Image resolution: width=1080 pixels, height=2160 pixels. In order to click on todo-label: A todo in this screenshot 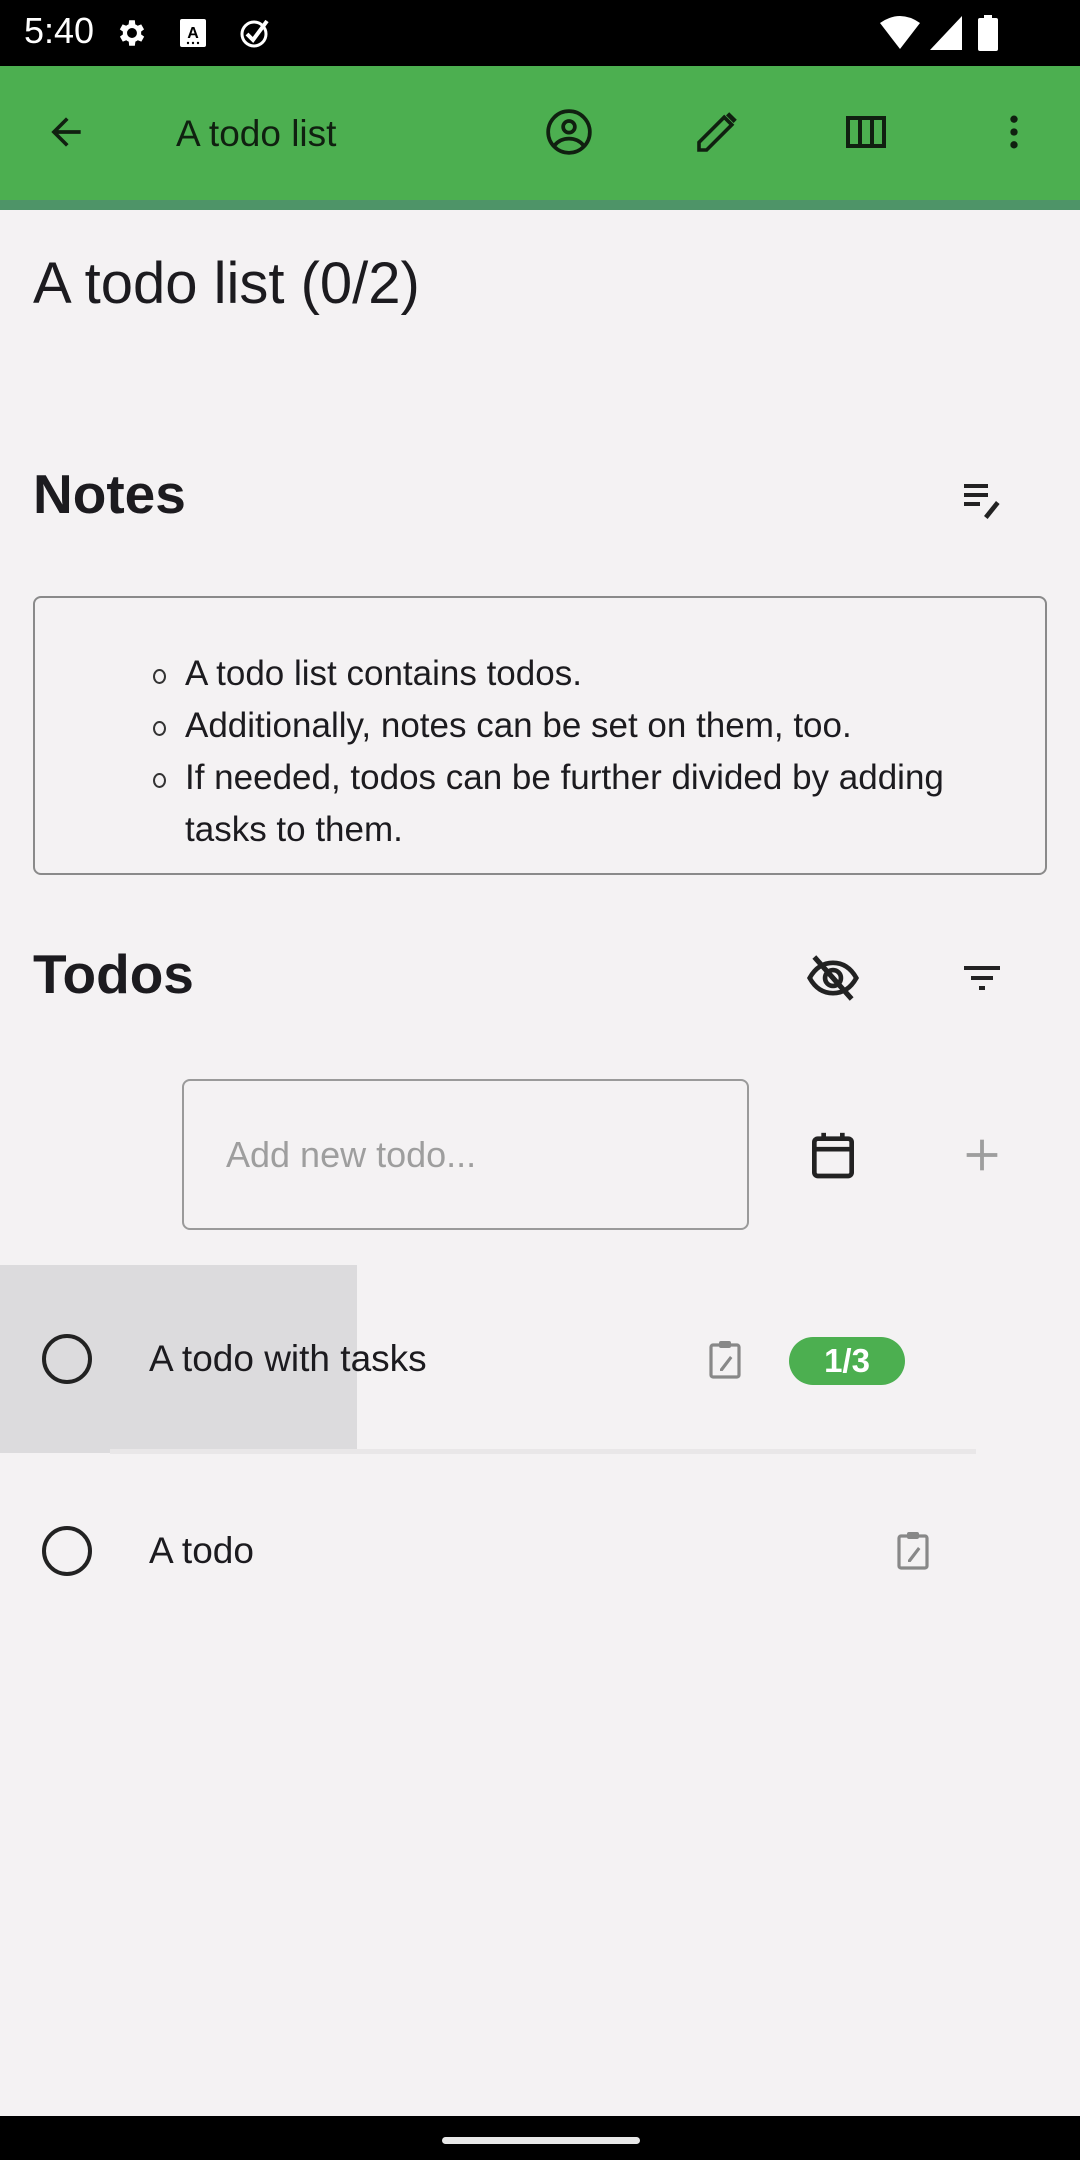, I will do `click(201, 1550)`.